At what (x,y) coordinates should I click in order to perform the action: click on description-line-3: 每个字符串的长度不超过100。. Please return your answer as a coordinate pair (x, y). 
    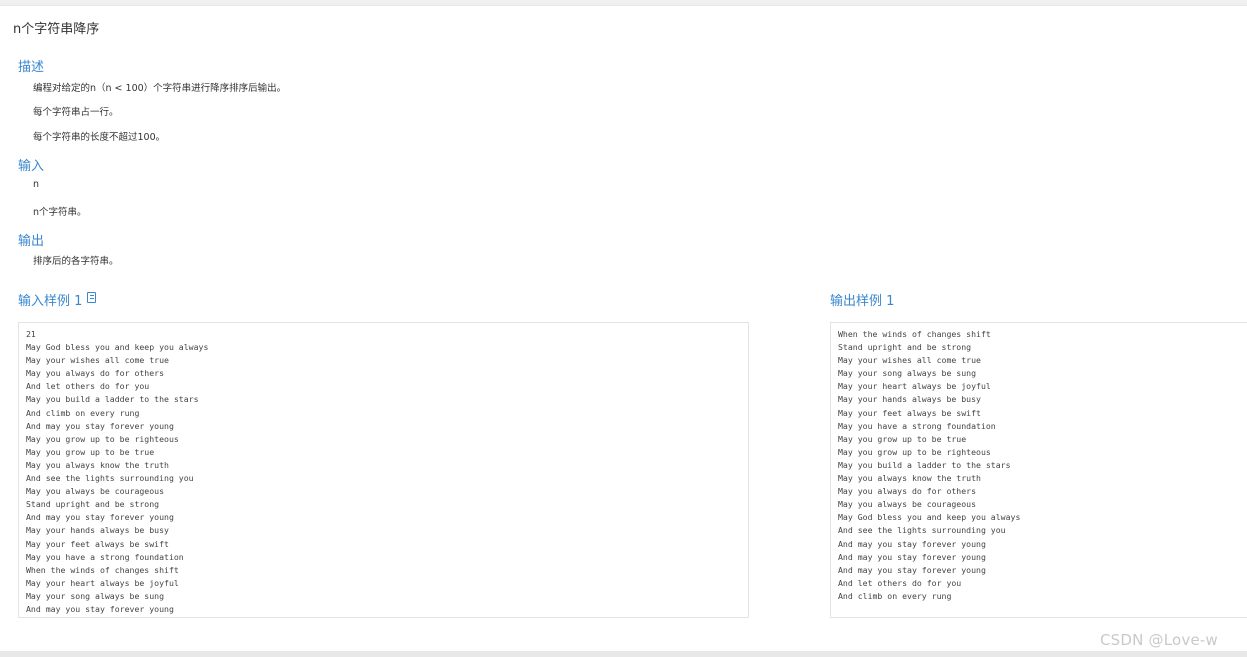
    Looking at the image, I should click on (99, 137).